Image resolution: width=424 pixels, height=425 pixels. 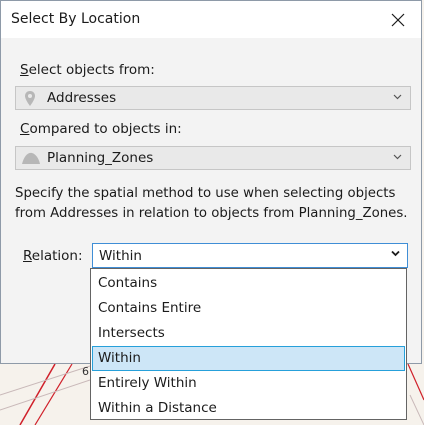 I want to click on relation-option-contains-entire: Contains Entire, so click(x=248, y=308).